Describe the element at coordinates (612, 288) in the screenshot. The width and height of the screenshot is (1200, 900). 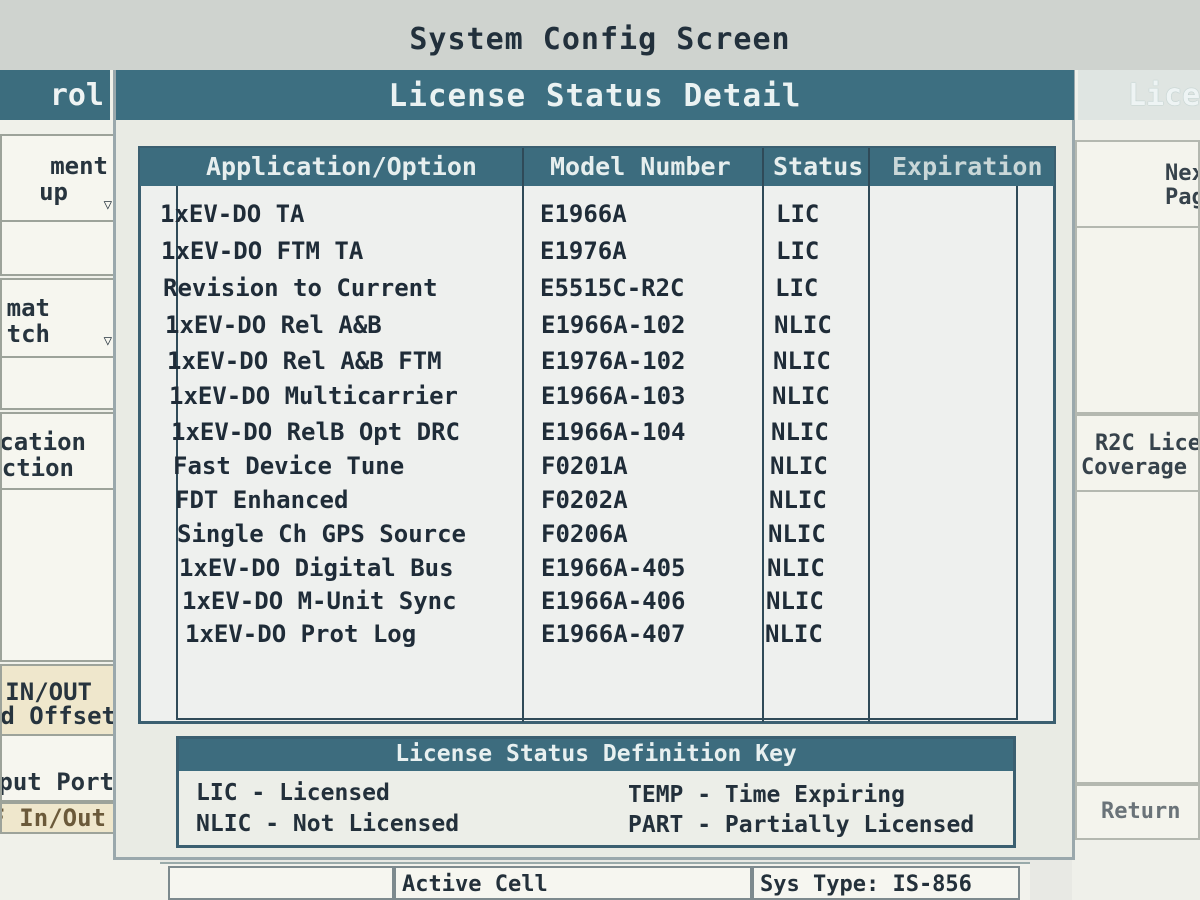
I see `row-model: E5515C-R2C` at that location.